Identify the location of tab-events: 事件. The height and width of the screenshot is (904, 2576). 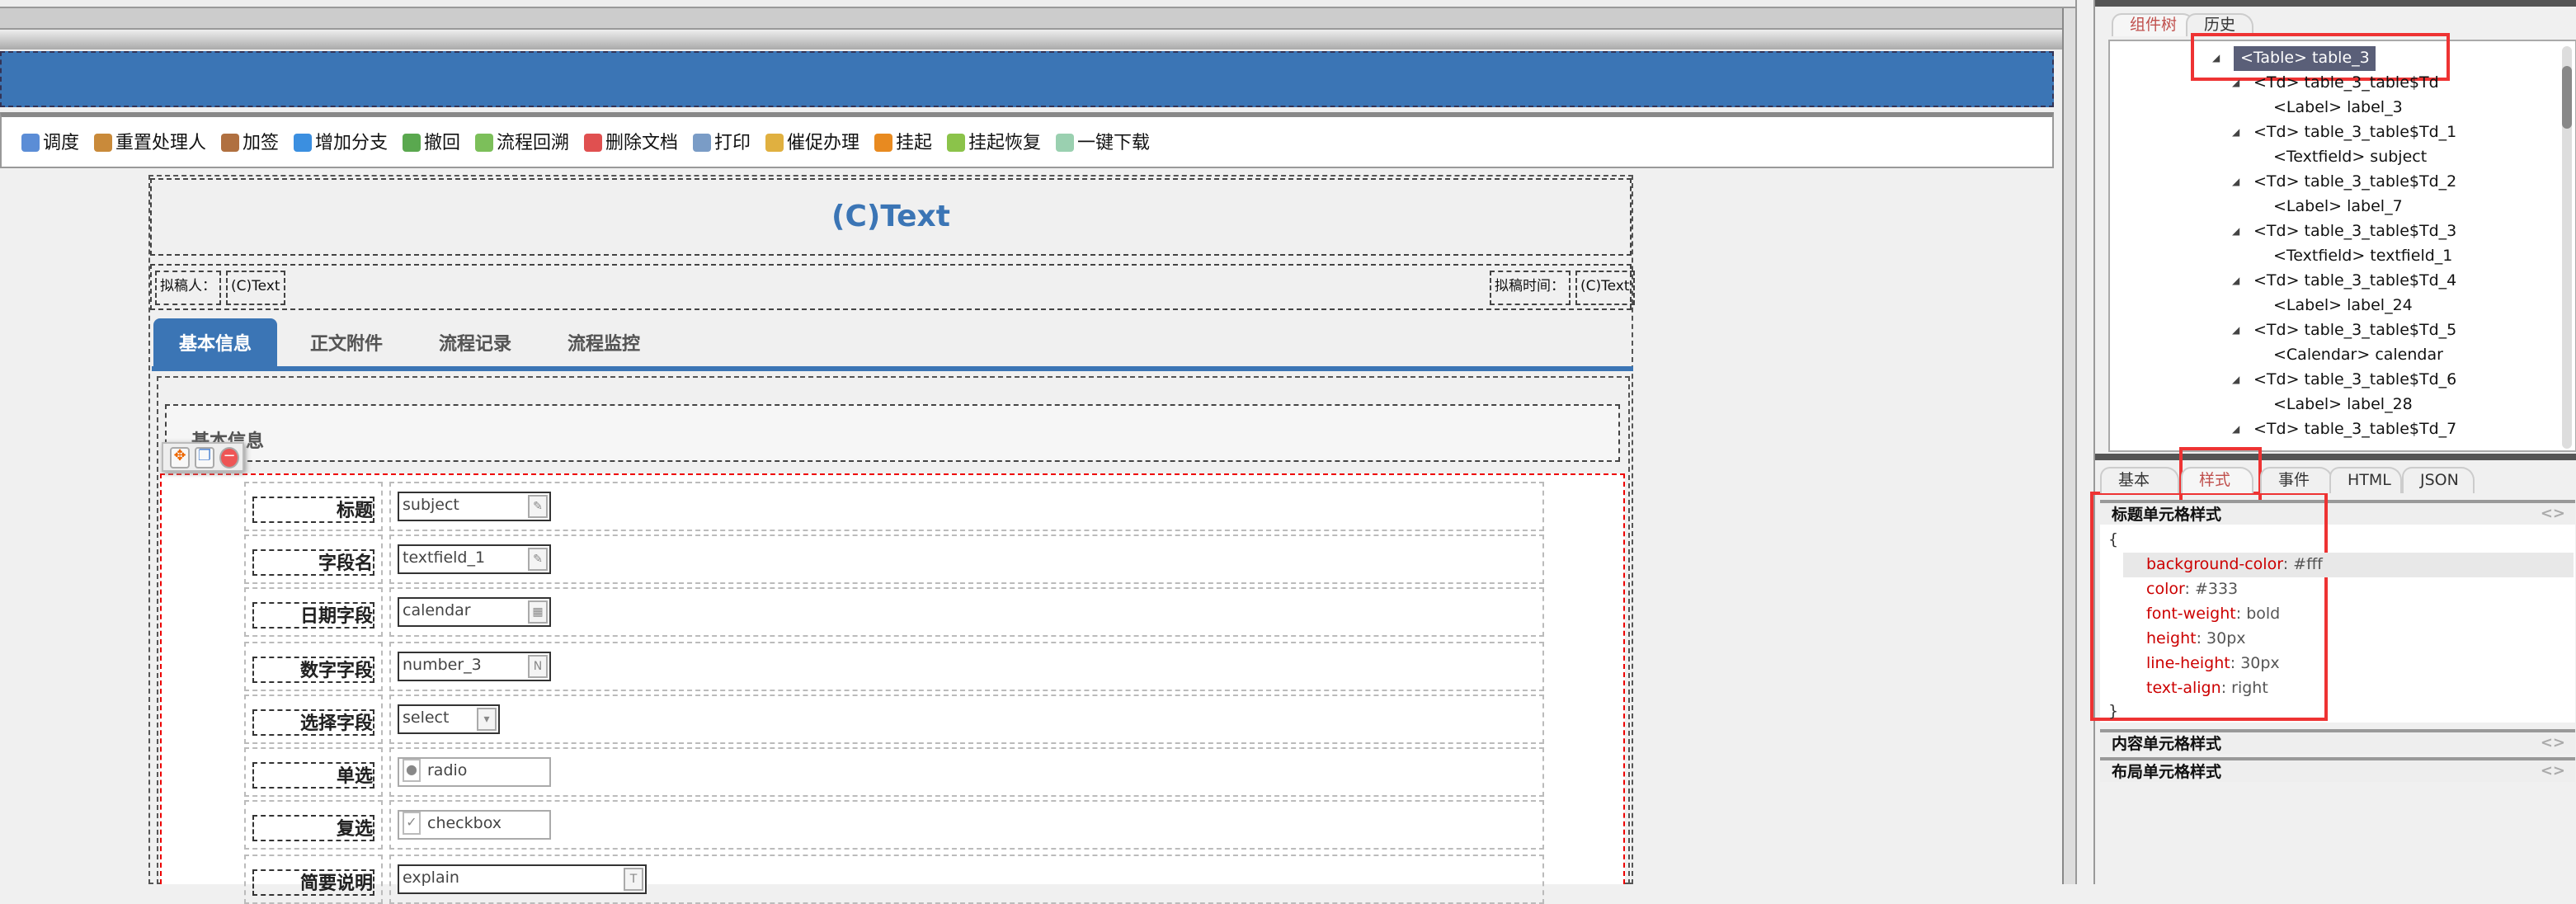
(2296, 480).